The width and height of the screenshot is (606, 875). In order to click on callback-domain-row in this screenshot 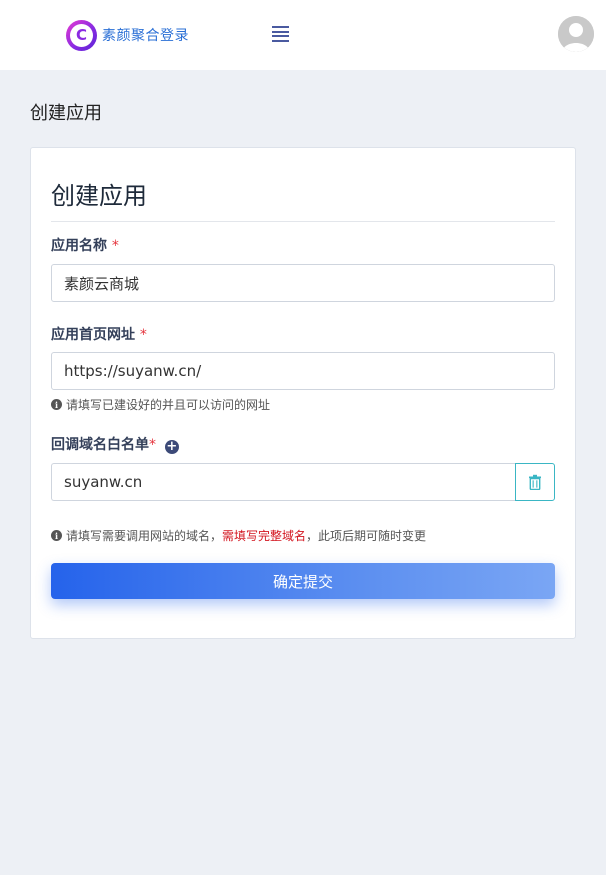, I will do `click(303, 482)`.